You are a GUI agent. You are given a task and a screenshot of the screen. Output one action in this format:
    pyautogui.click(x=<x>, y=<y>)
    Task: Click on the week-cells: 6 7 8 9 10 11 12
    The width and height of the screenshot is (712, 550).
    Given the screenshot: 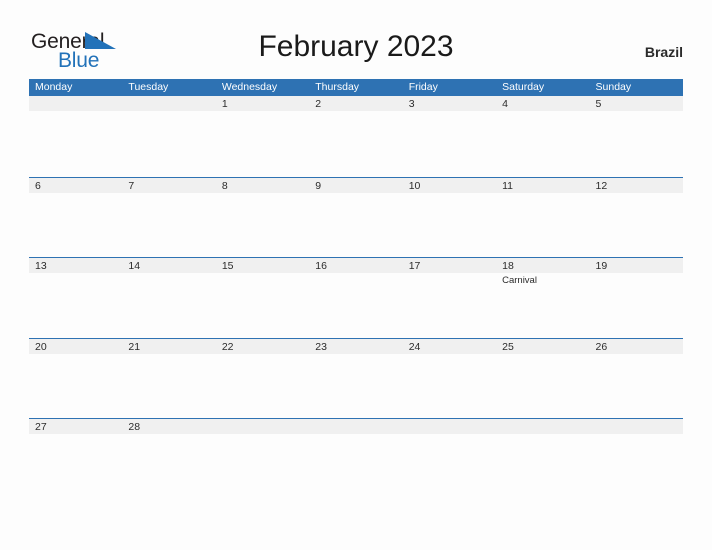 What is the action you would take?
    pyautogui.click(x=356, y=218)
    